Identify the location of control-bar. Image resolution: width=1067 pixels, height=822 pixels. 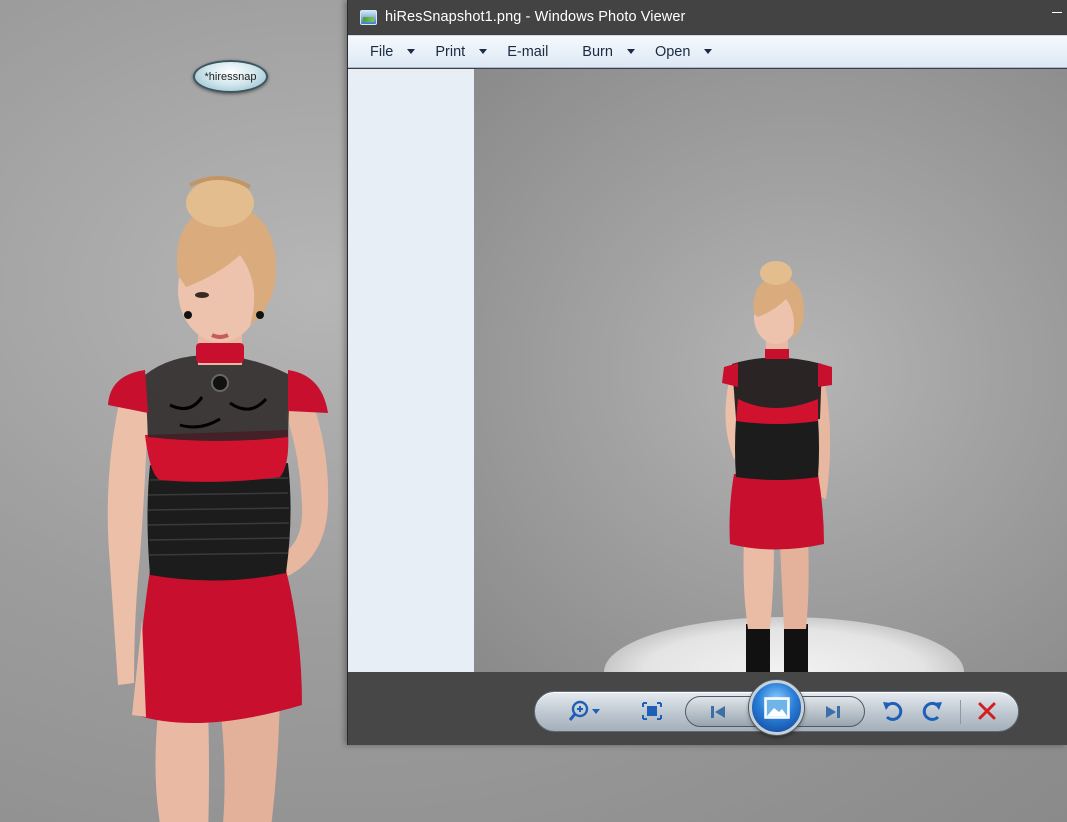
(707, 708).